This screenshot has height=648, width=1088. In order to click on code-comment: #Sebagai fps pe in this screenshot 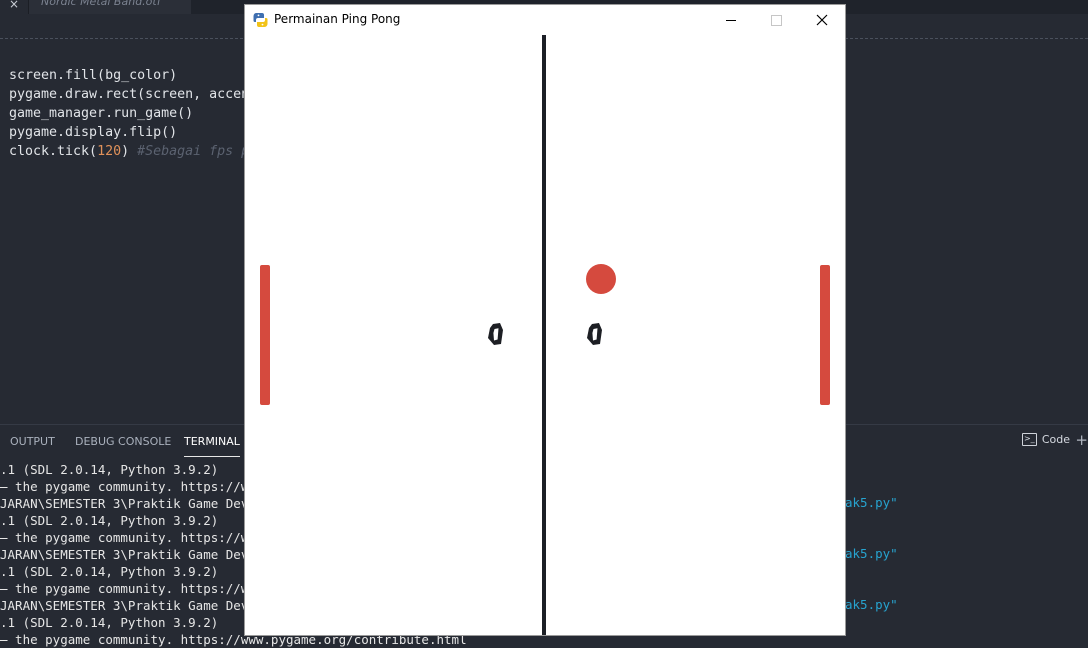, I will do `click(197, 151)`.